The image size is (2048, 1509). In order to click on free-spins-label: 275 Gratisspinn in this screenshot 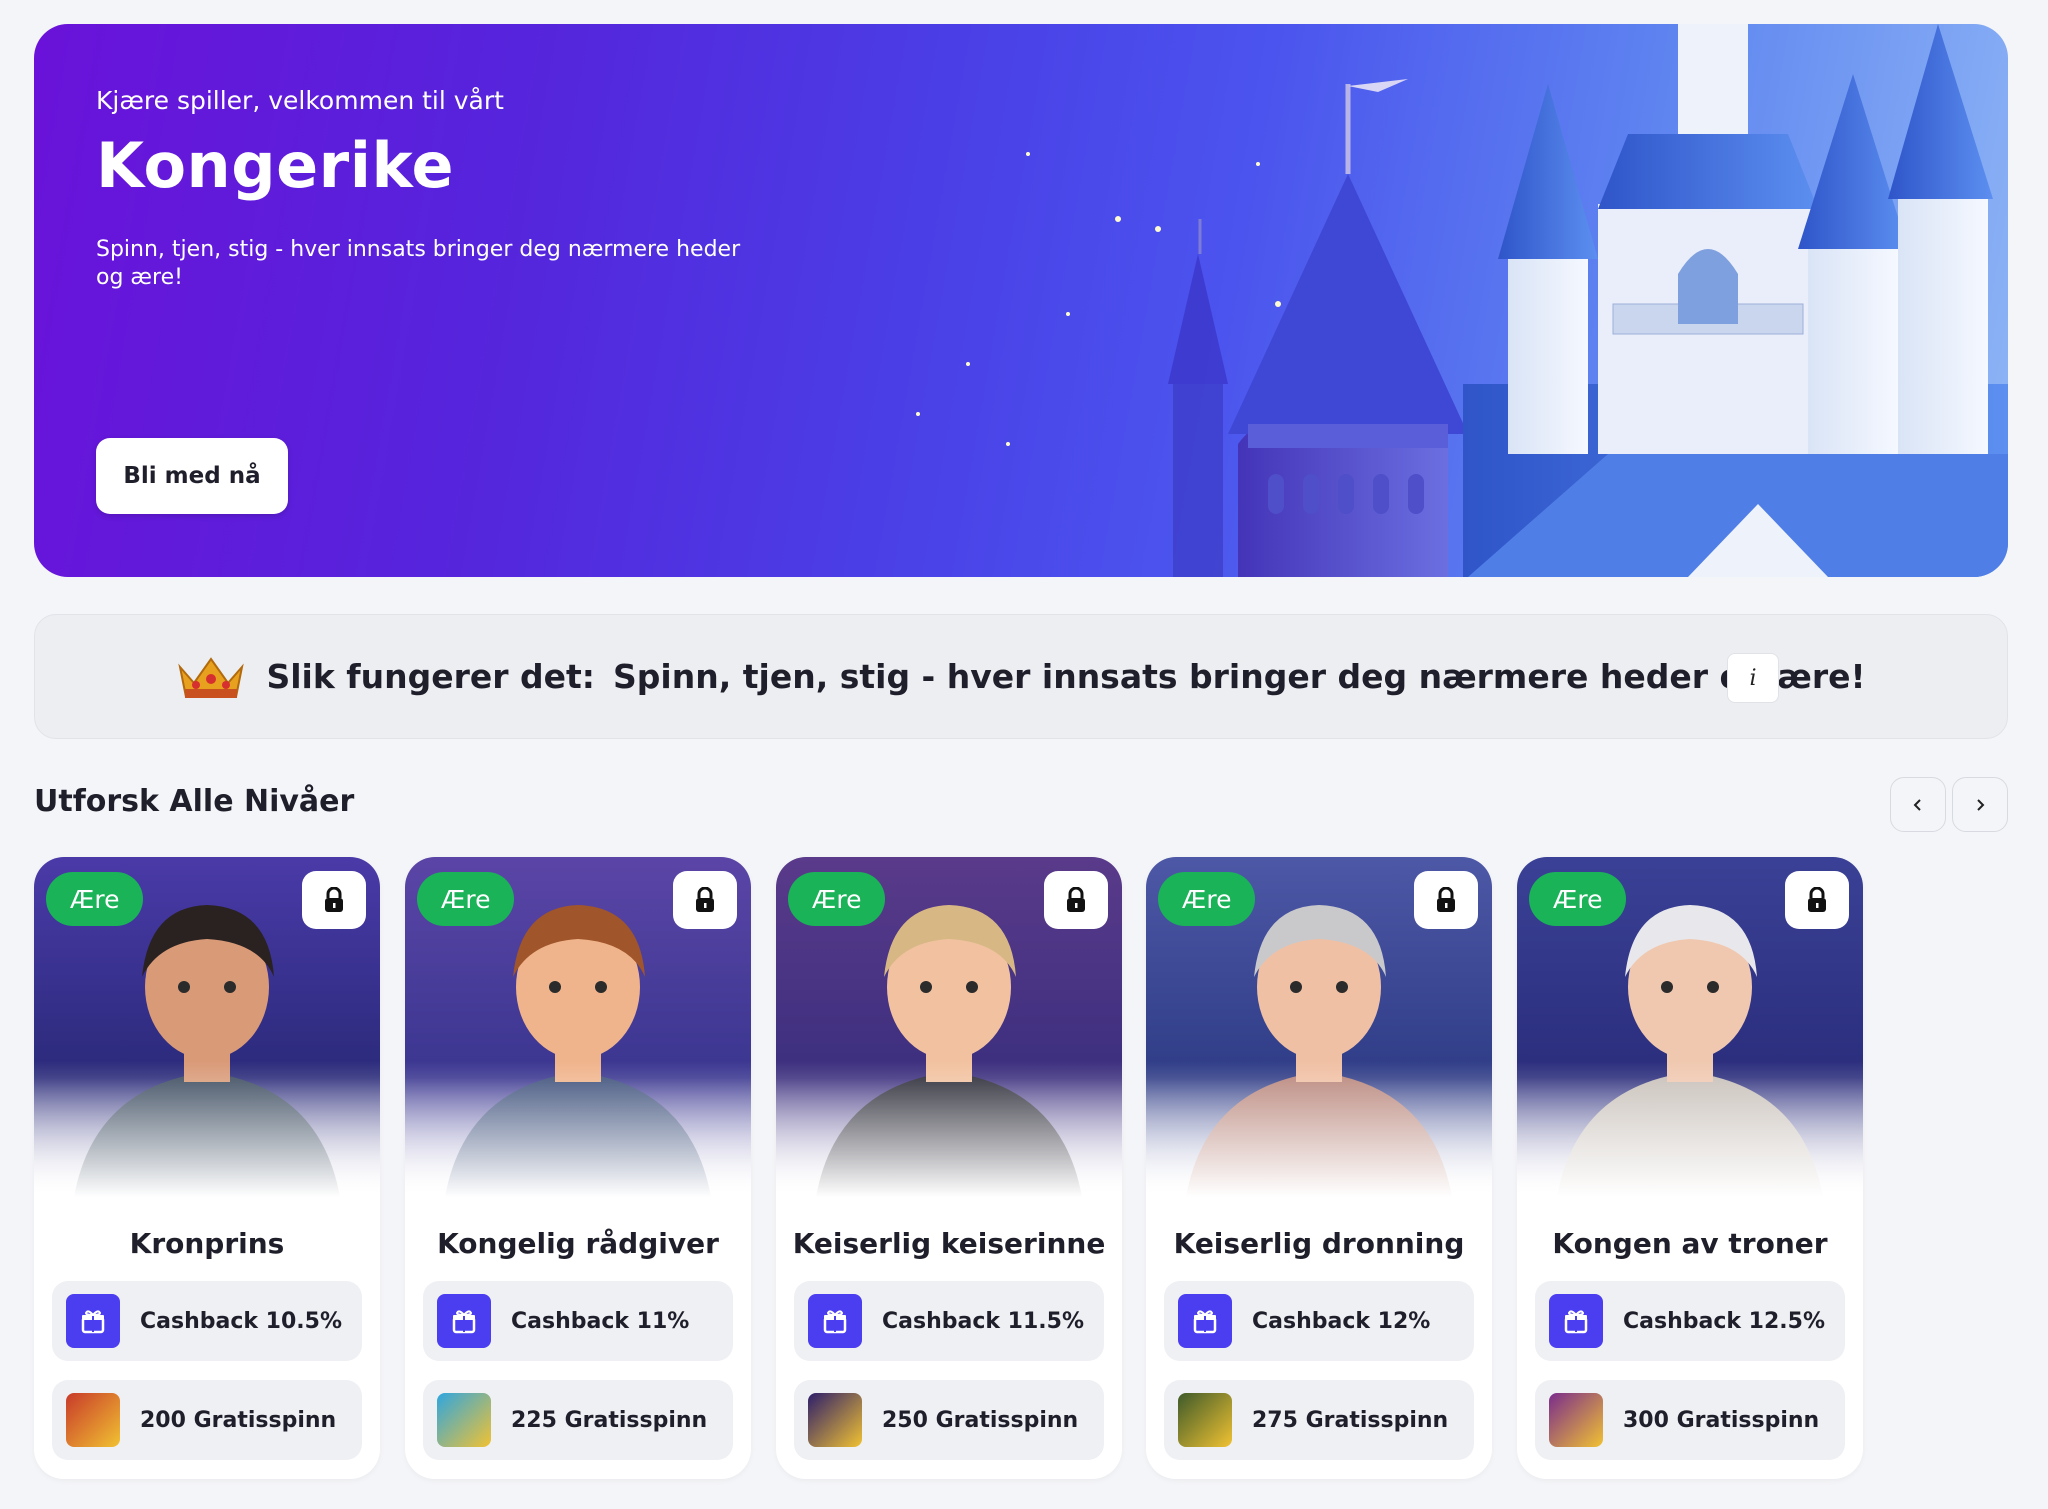, I will do `click(1350, 1420)`.